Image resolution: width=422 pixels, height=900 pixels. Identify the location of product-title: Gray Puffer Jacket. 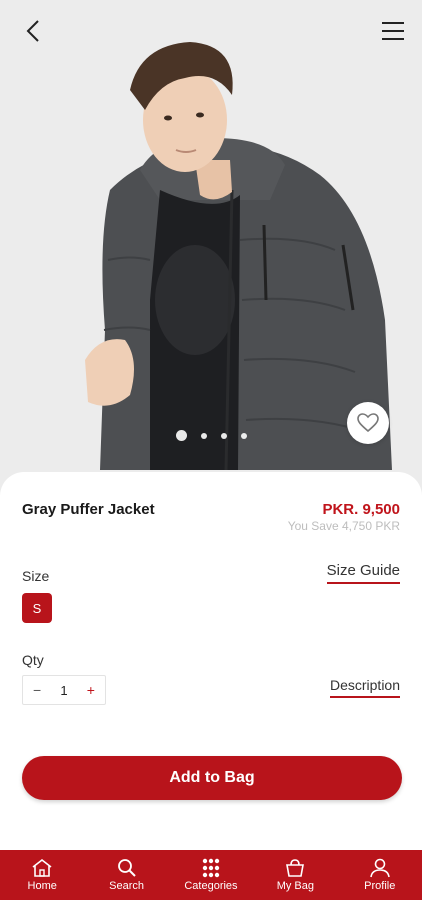
(88, 509).